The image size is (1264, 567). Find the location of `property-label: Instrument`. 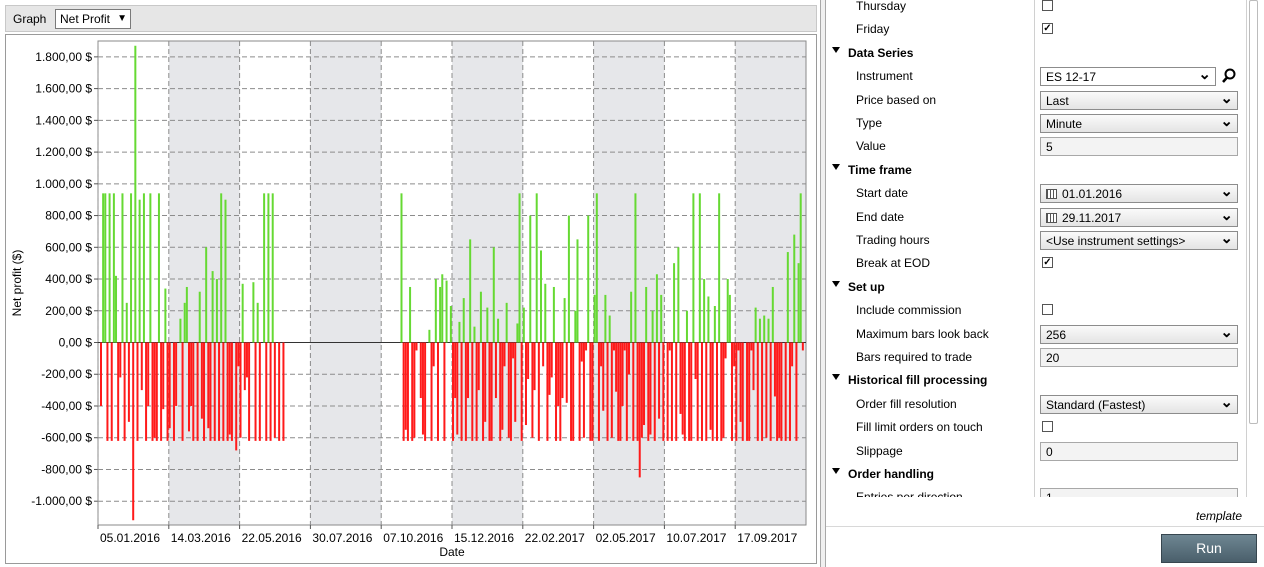

property-label: Instrument is located at coordinates (884, 76).